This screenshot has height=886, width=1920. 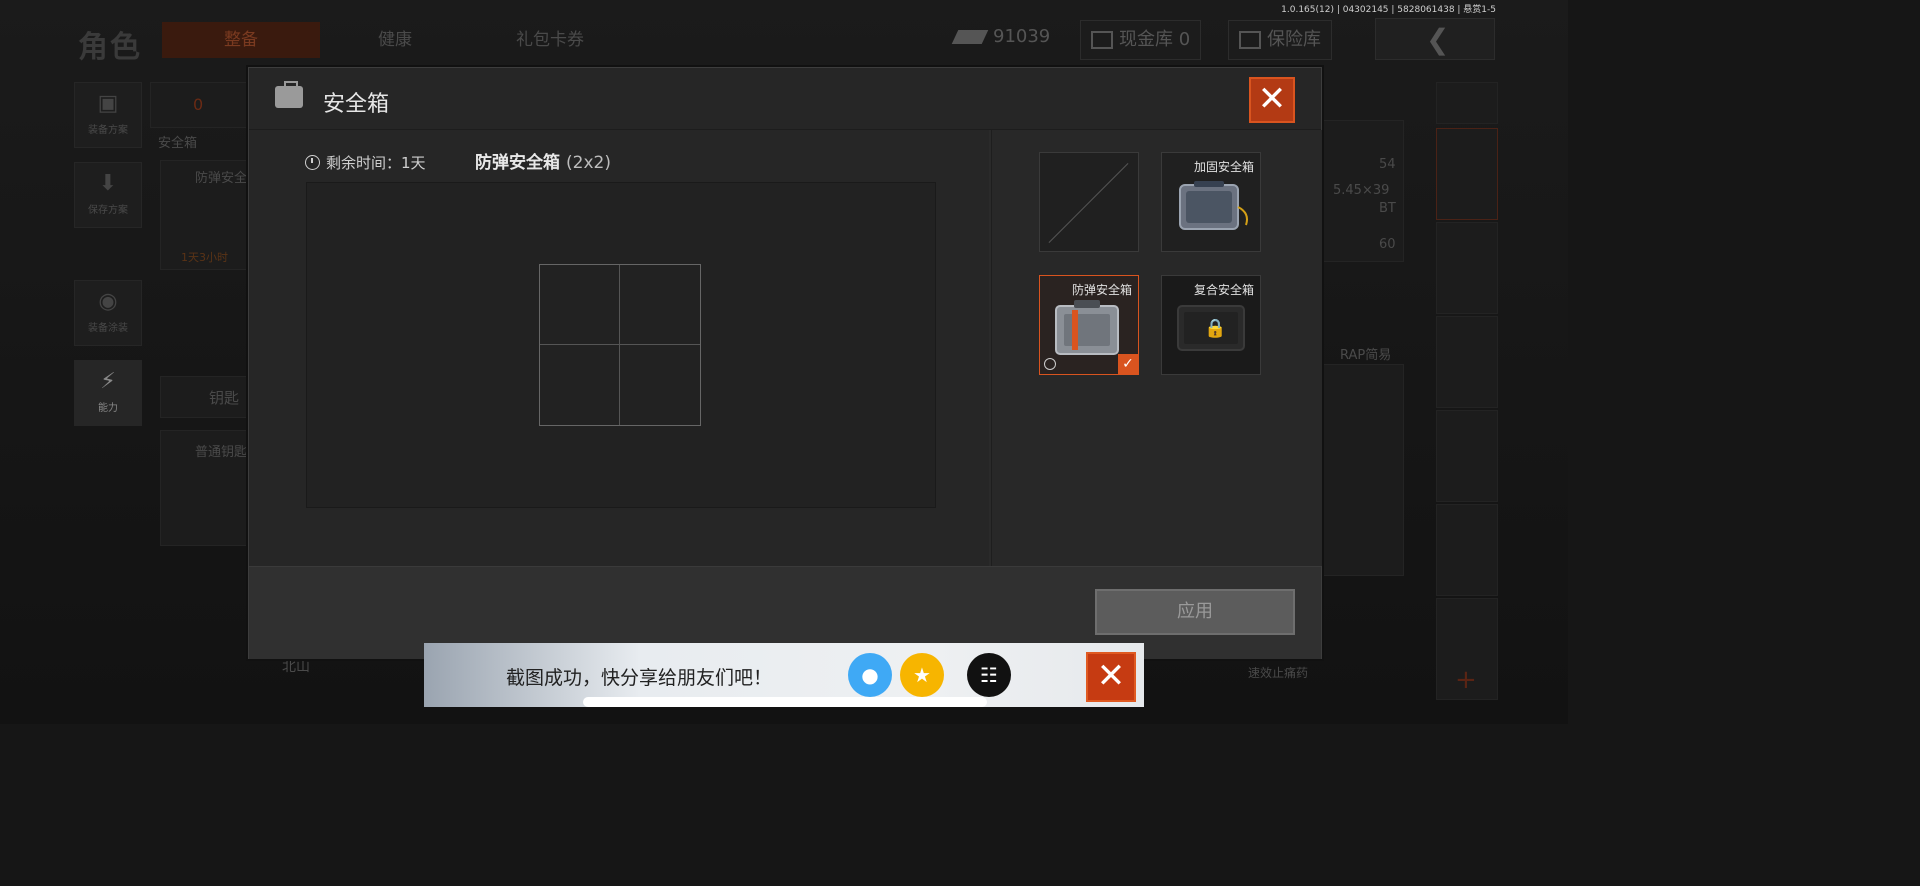 I want to click on currency-display: 91039, so click(x=1001, y=36).